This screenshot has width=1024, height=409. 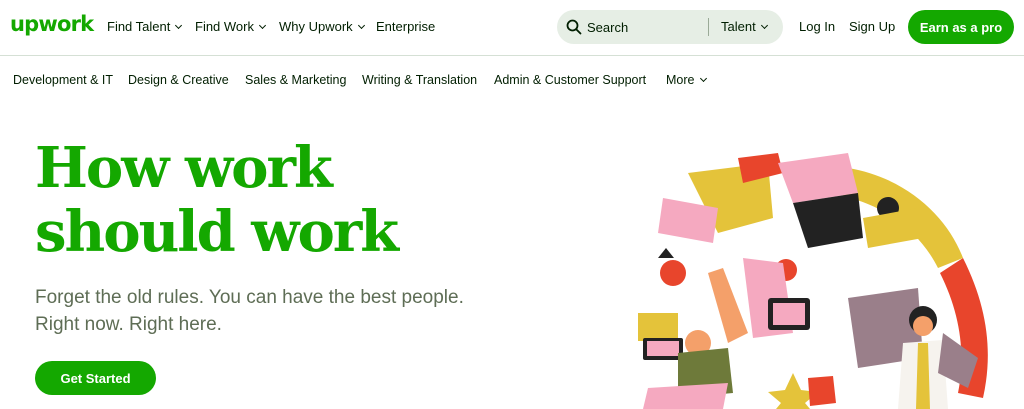 I want to click on signup-link: Sign Up, so click(x=872, y=26).